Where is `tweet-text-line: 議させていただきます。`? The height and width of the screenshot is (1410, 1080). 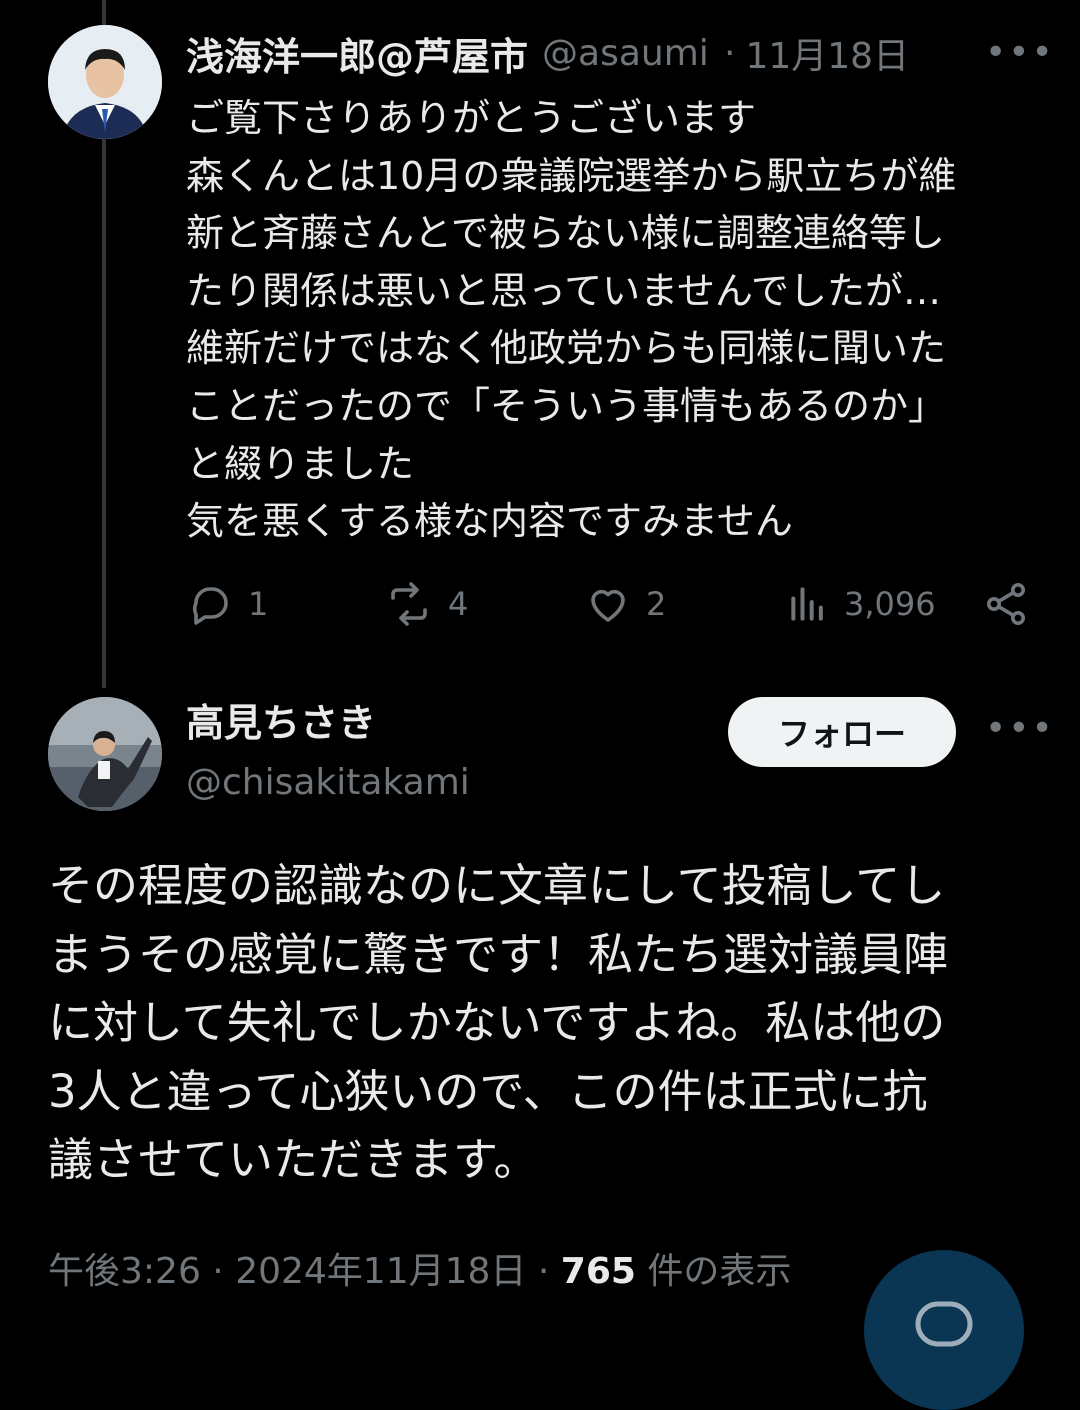
tweet-text-line: 議させていただきます。 is located at coordinates (293, 1159).